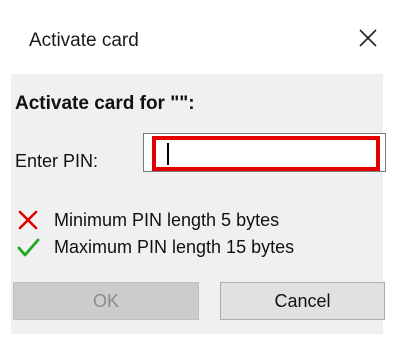  Describe the element at coordinates (174, 246) in the screenshot. I see `requirement-text: Maximum PIN length 15 bytes` at that location.